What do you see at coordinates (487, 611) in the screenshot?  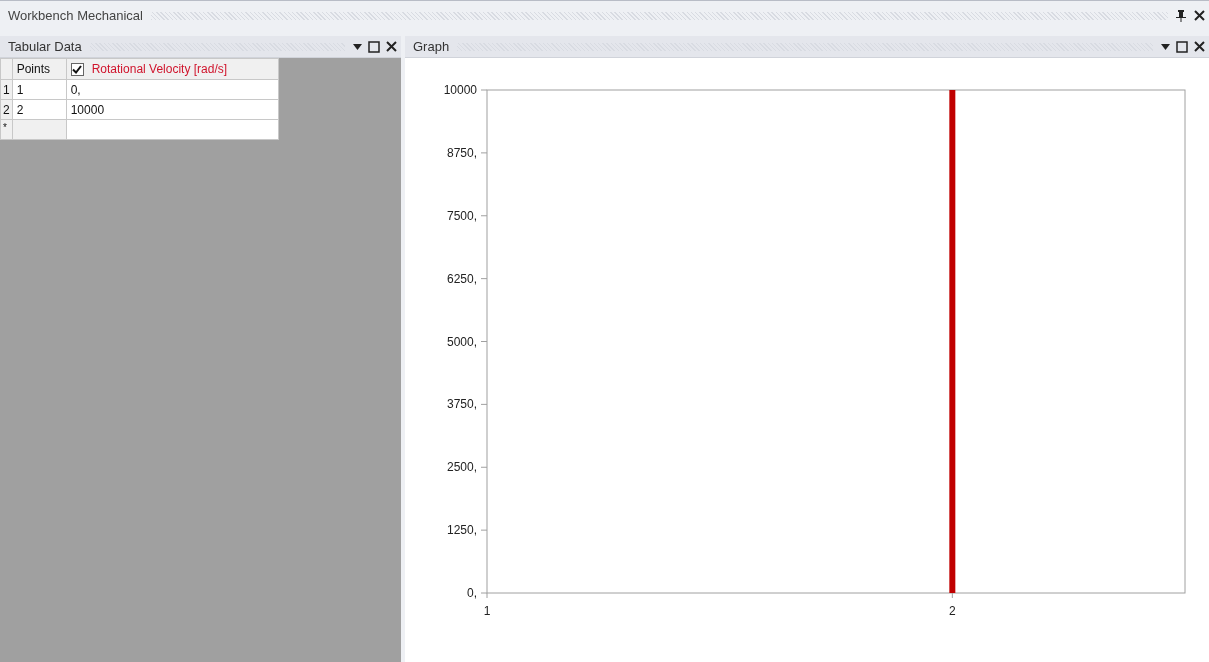 I see `axis-label: 1` at bounding box center [487, 611].